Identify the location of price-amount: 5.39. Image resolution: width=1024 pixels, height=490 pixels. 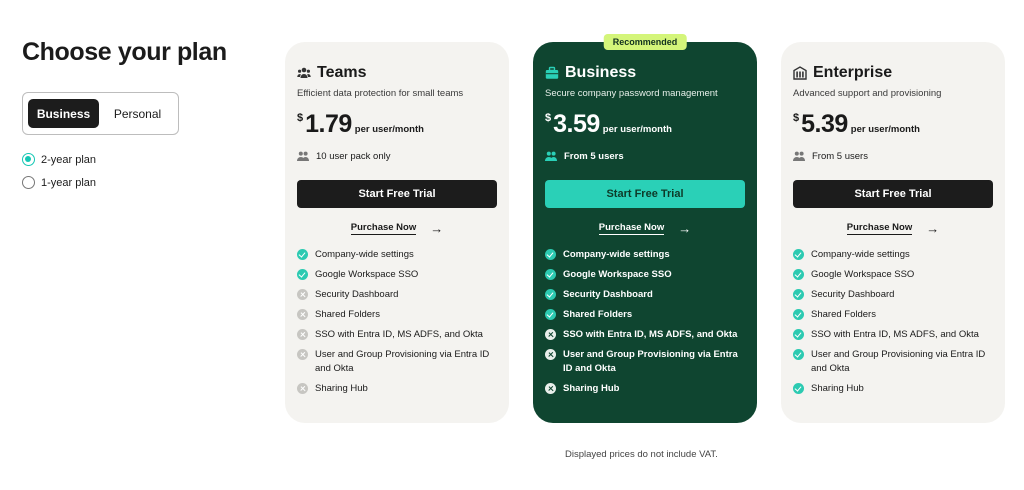
(824, 124).